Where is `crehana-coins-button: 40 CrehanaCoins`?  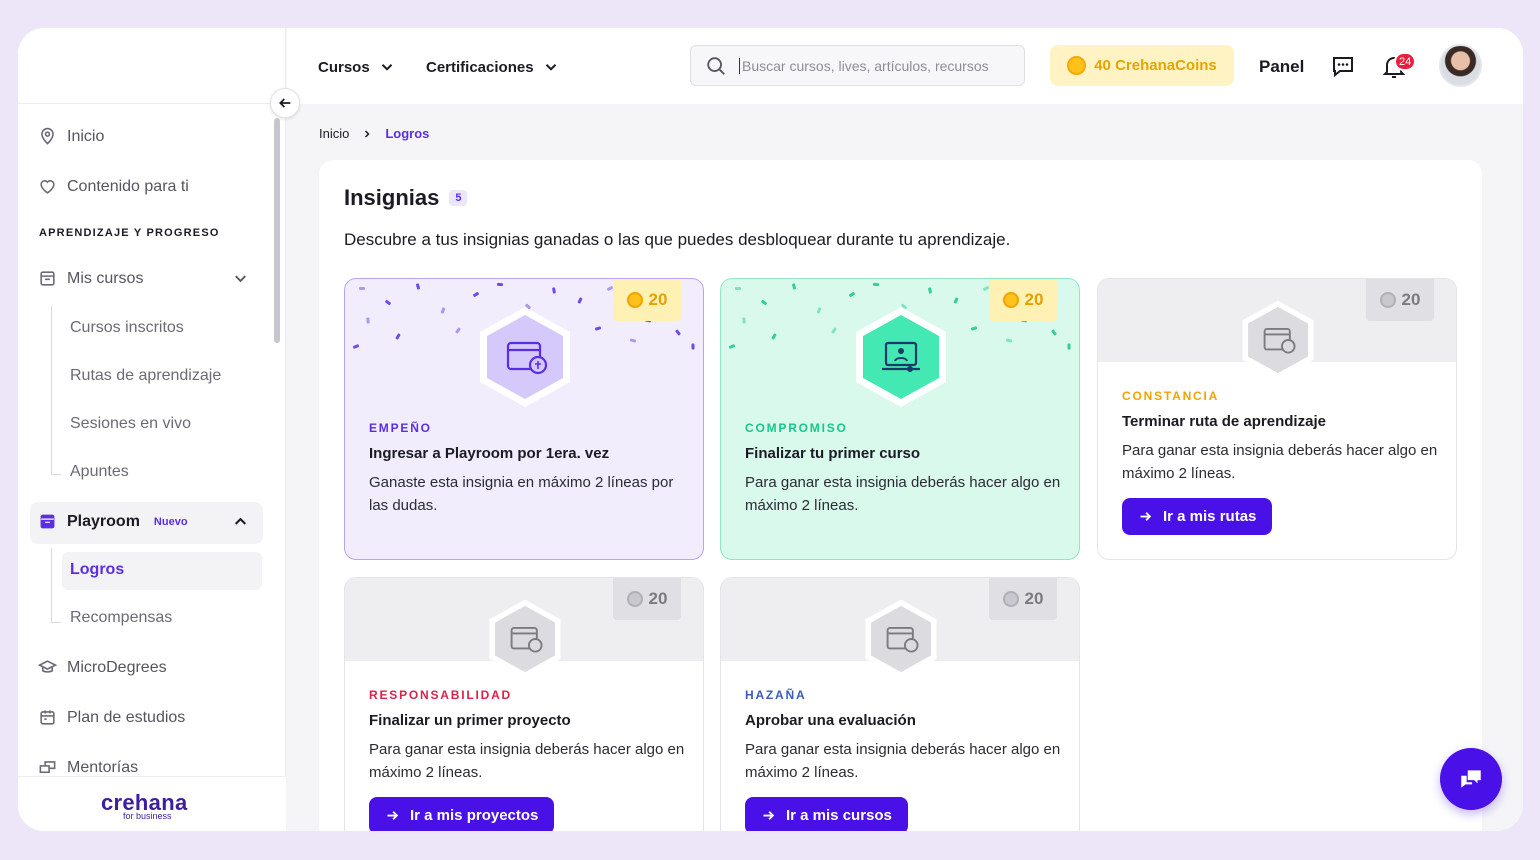 crehana-coins-button: 40 CrehanaCoins is located at coordinates (1142, 65).